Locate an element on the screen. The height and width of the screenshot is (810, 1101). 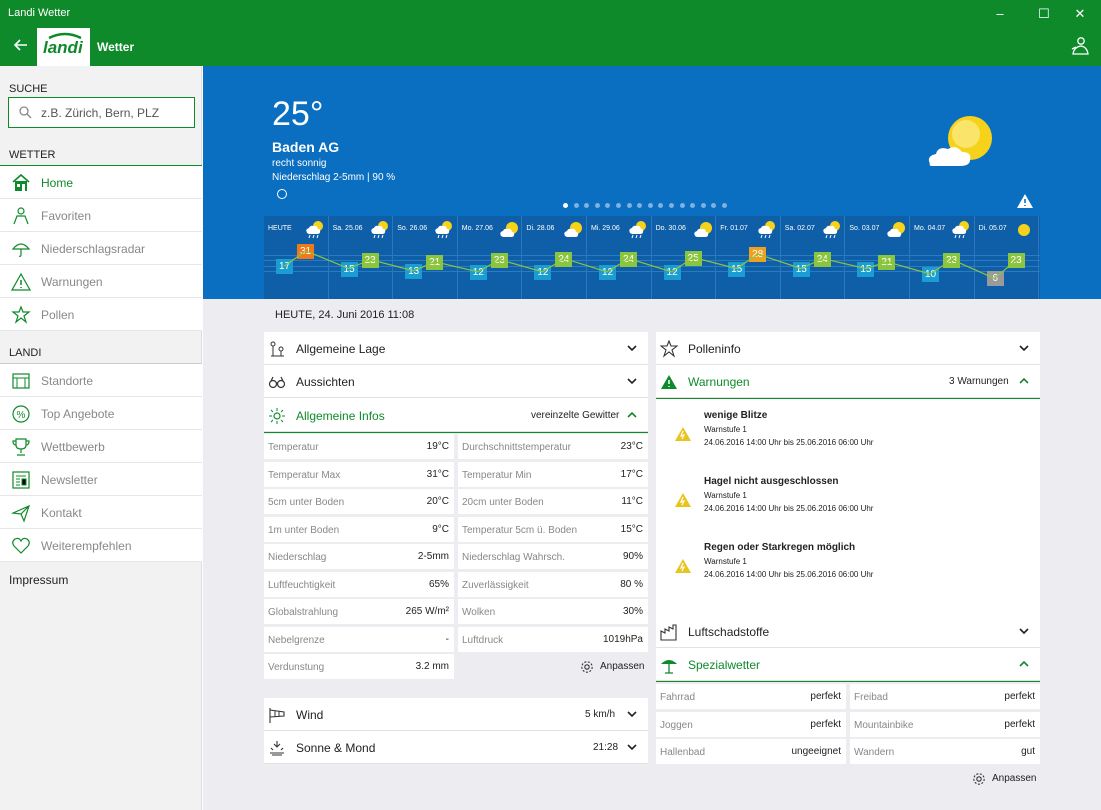
detail-label: Verdunstung is located at coordinates (296, 667).